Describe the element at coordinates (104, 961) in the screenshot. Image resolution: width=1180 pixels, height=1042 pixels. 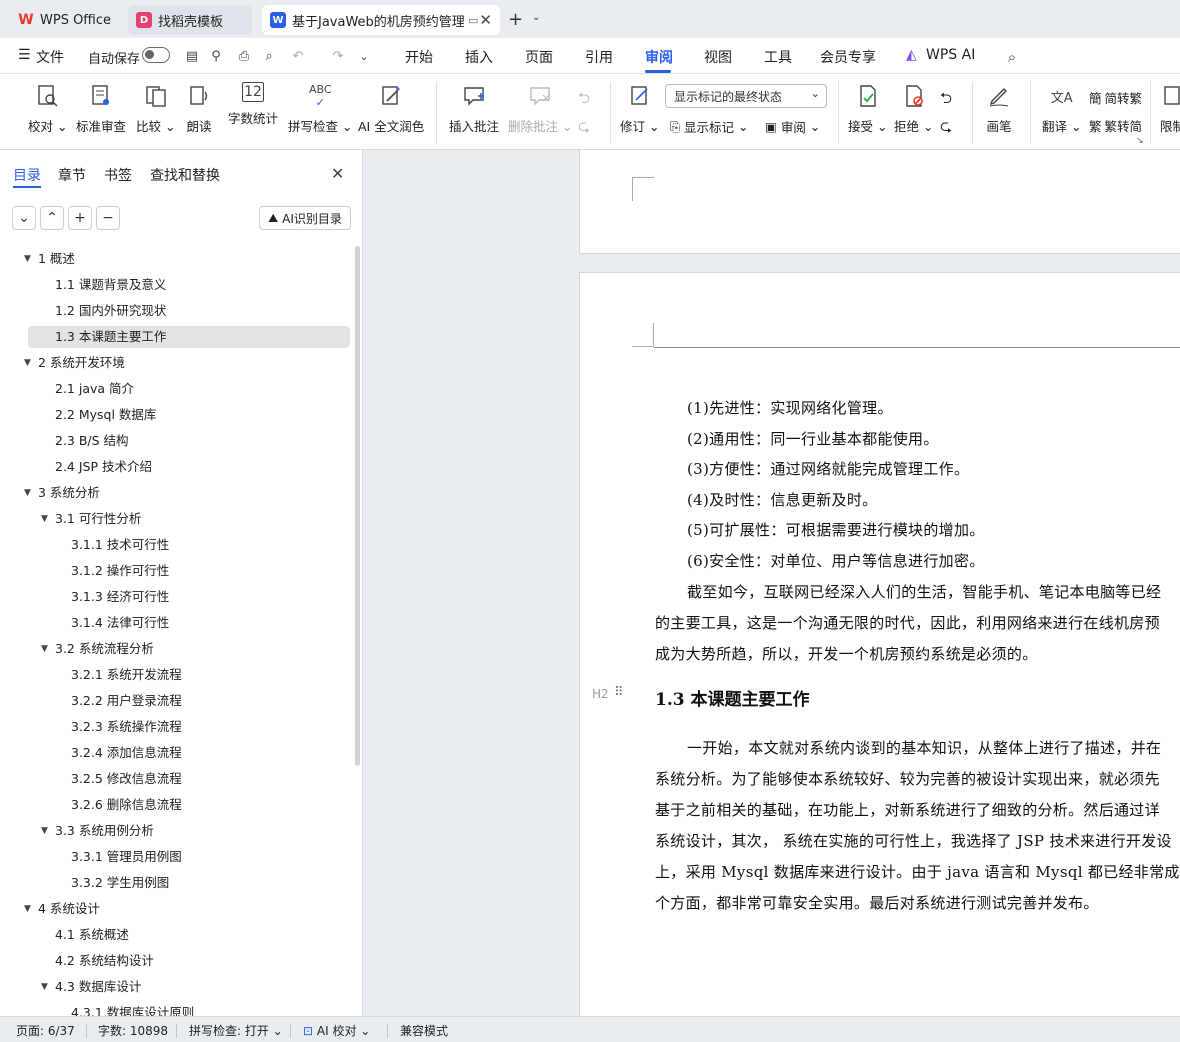
I see `toc-item: 4.2 系统结构设计` at that location.